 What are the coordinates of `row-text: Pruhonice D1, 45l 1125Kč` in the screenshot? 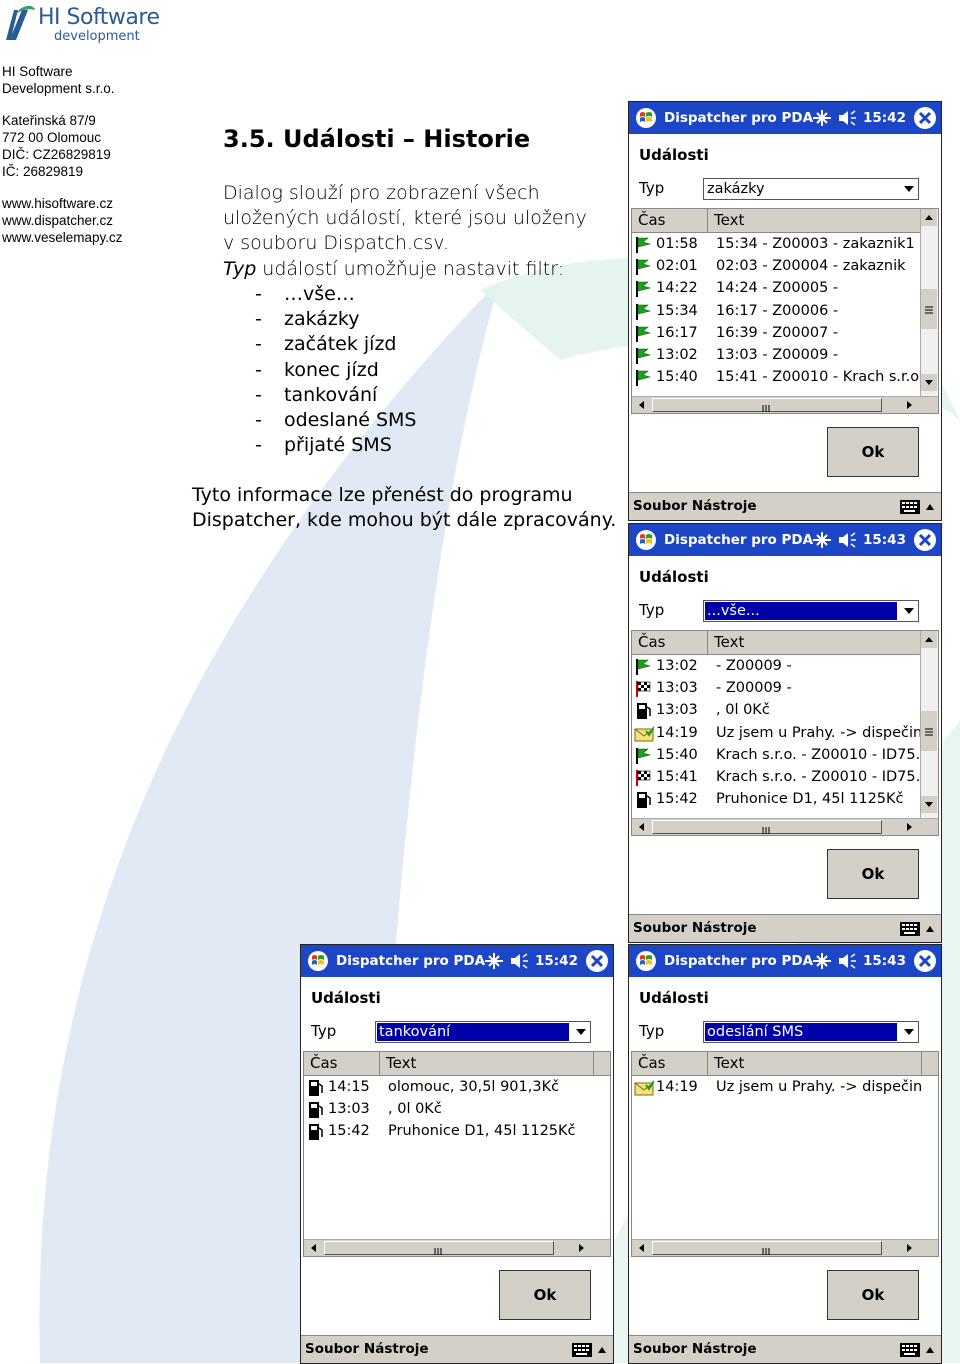 It's located at (482, 1131).